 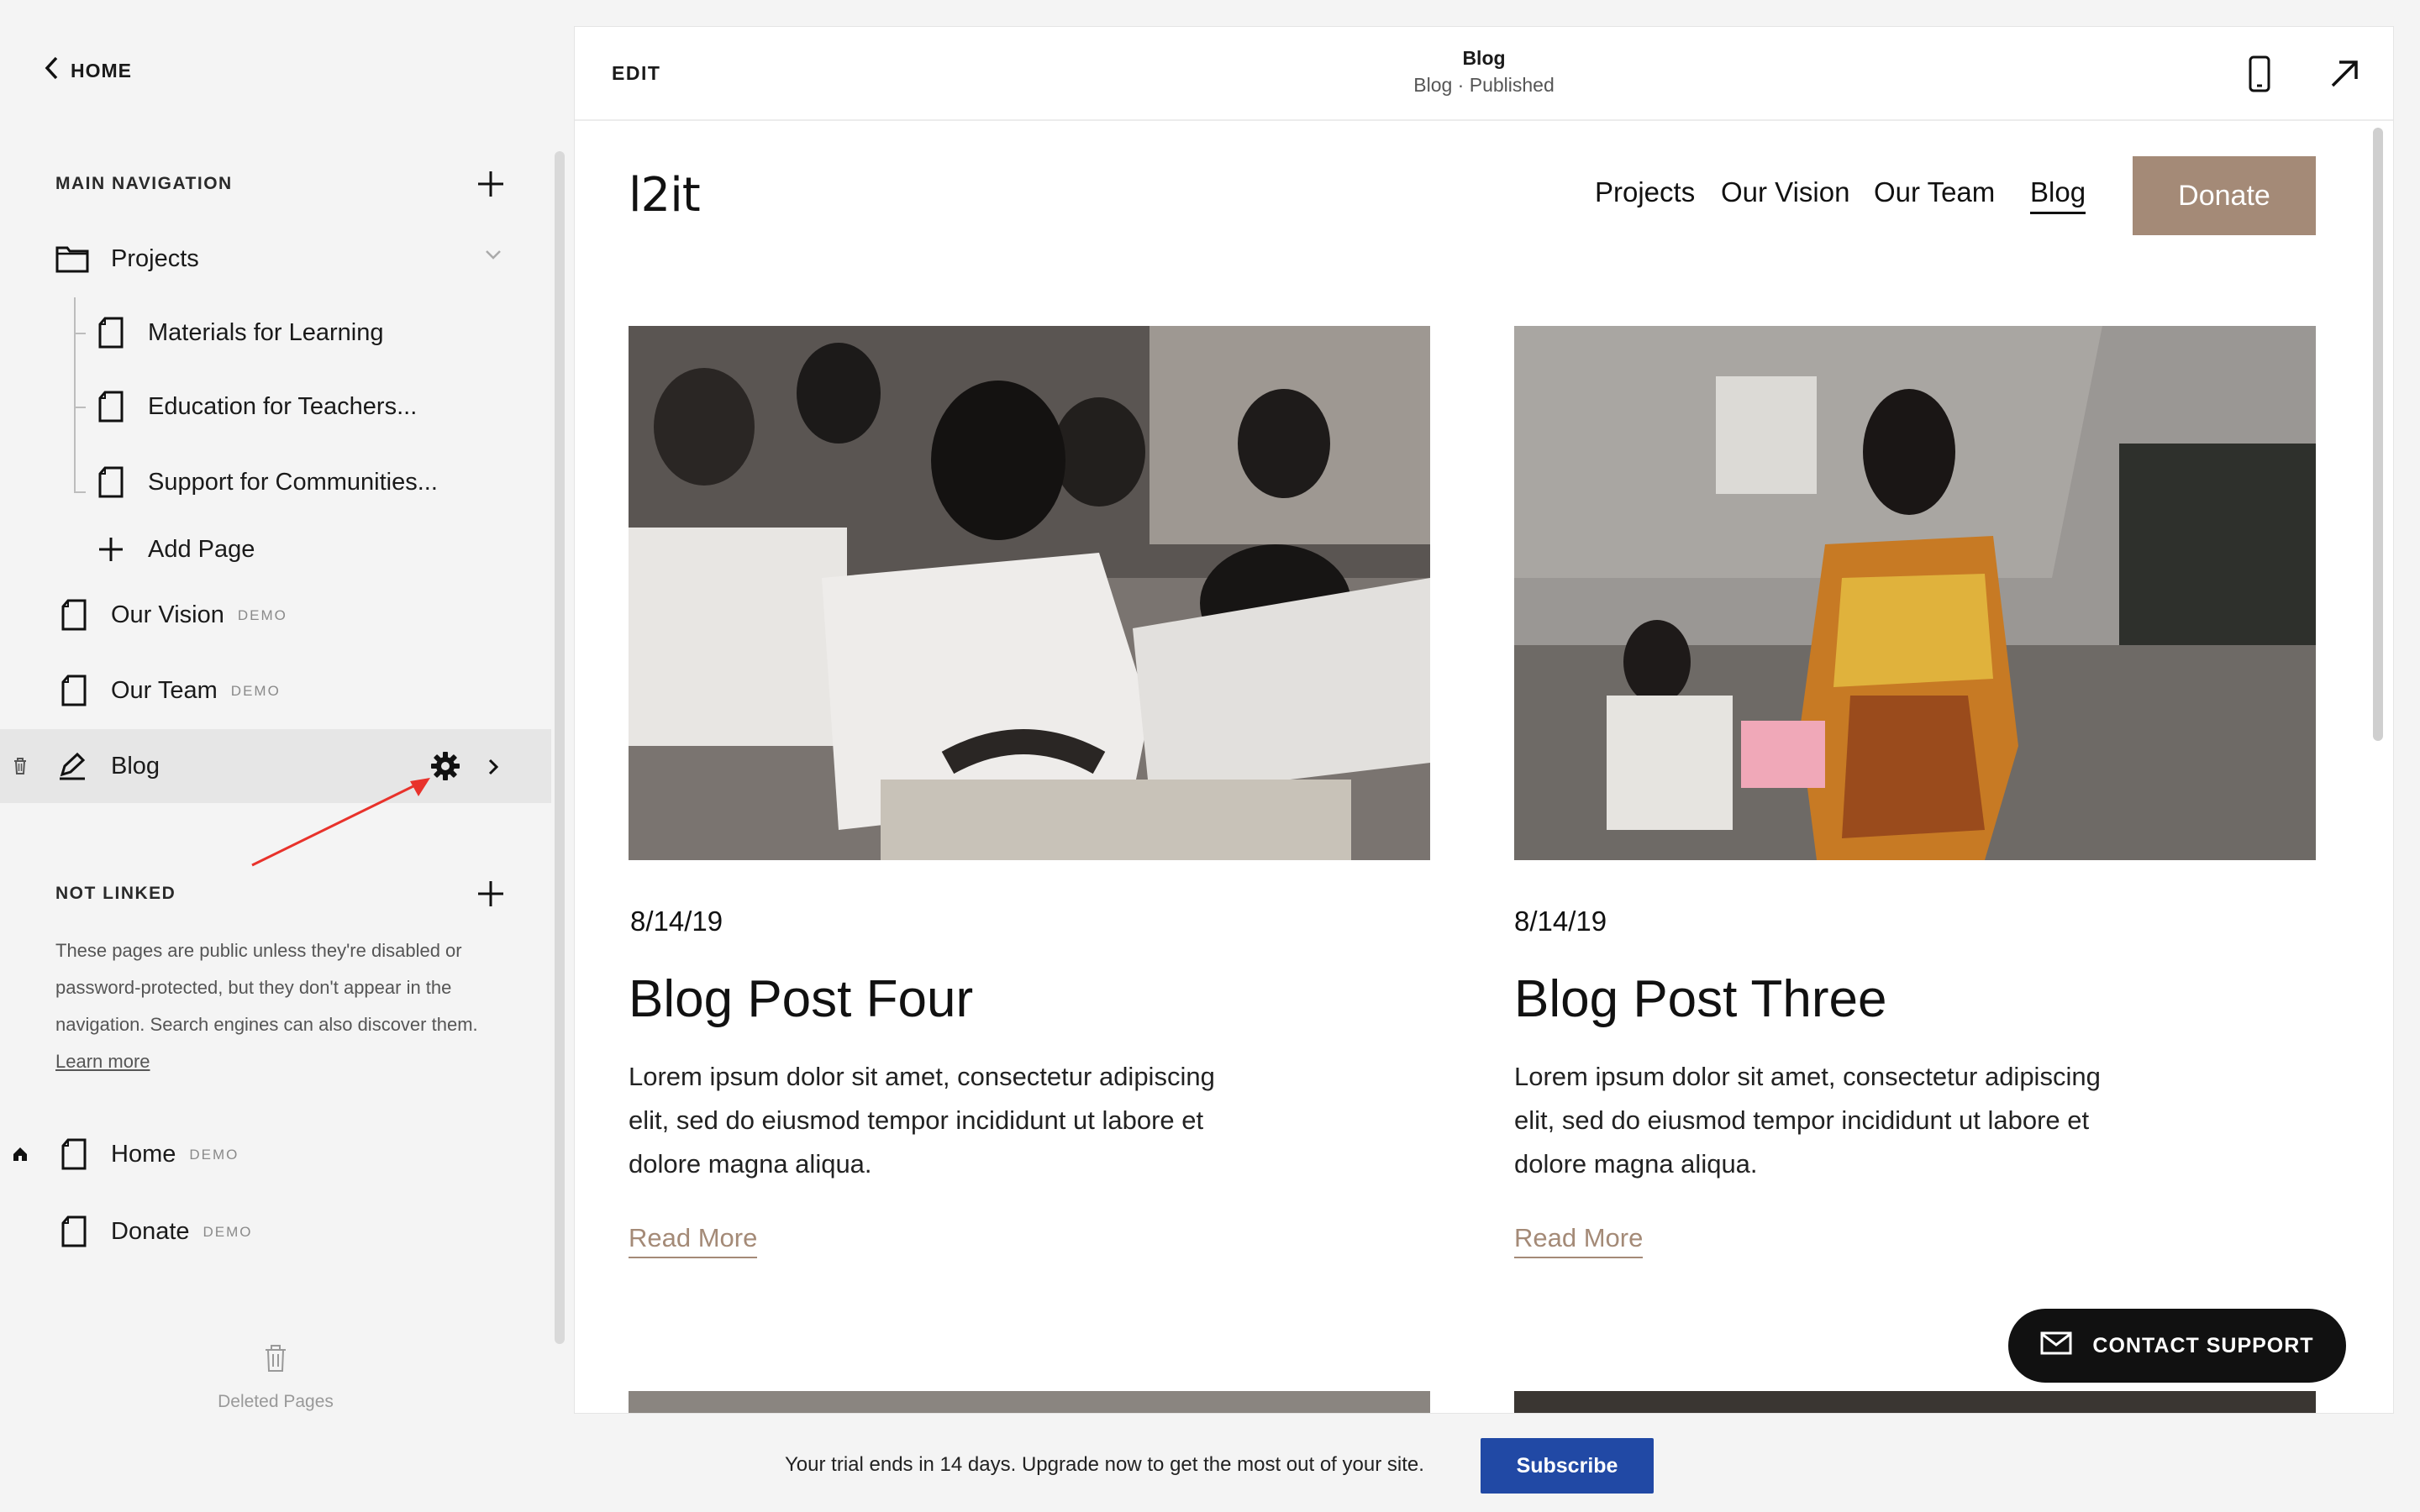 I want to click on sidebar-item-our-team: Our Team DEMO, so click(x=276, y=690).